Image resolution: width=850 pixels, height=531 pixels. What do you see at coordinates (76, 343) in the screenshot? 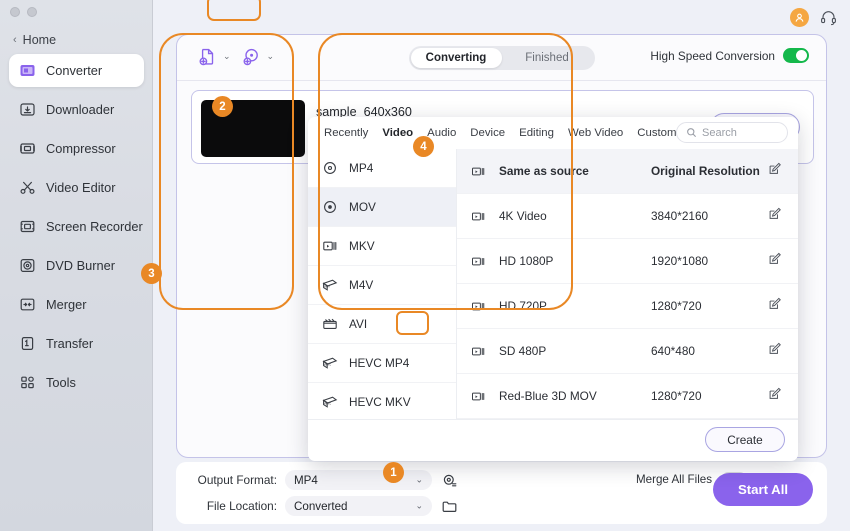
I see `sidebar-item-transfer: Transfer` at bounding box center [76, 343].